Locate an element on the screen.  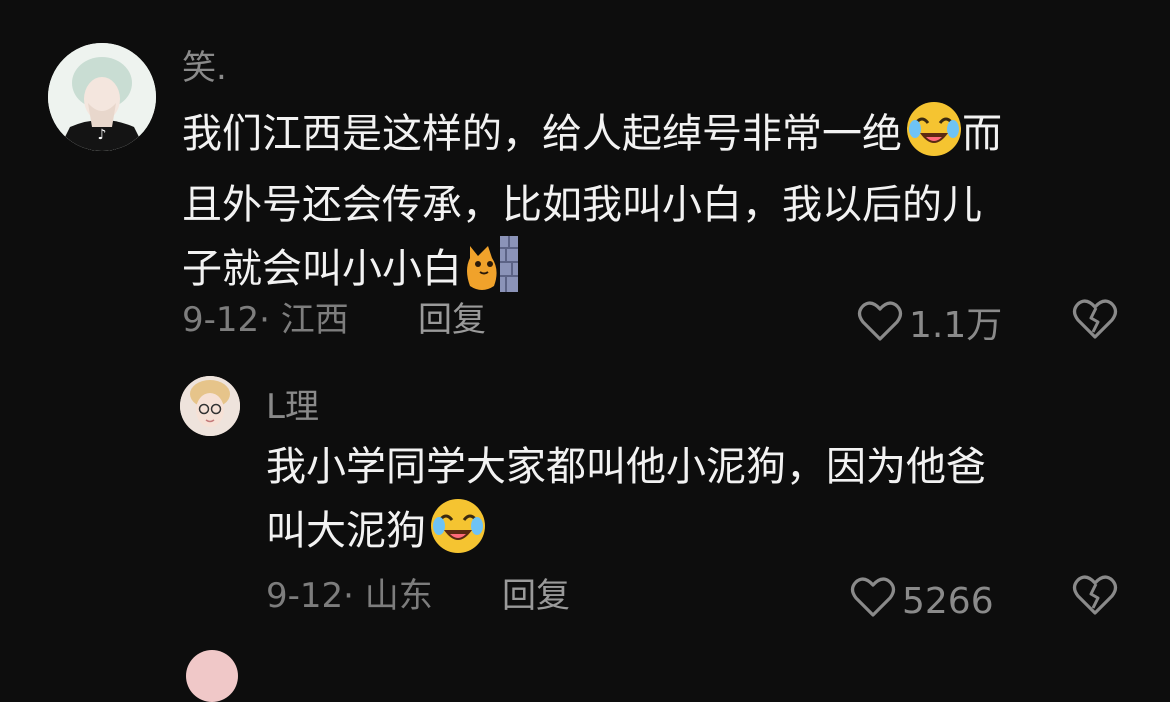
cat-peeking-wall-sticker is located at coordinates (492, 273).